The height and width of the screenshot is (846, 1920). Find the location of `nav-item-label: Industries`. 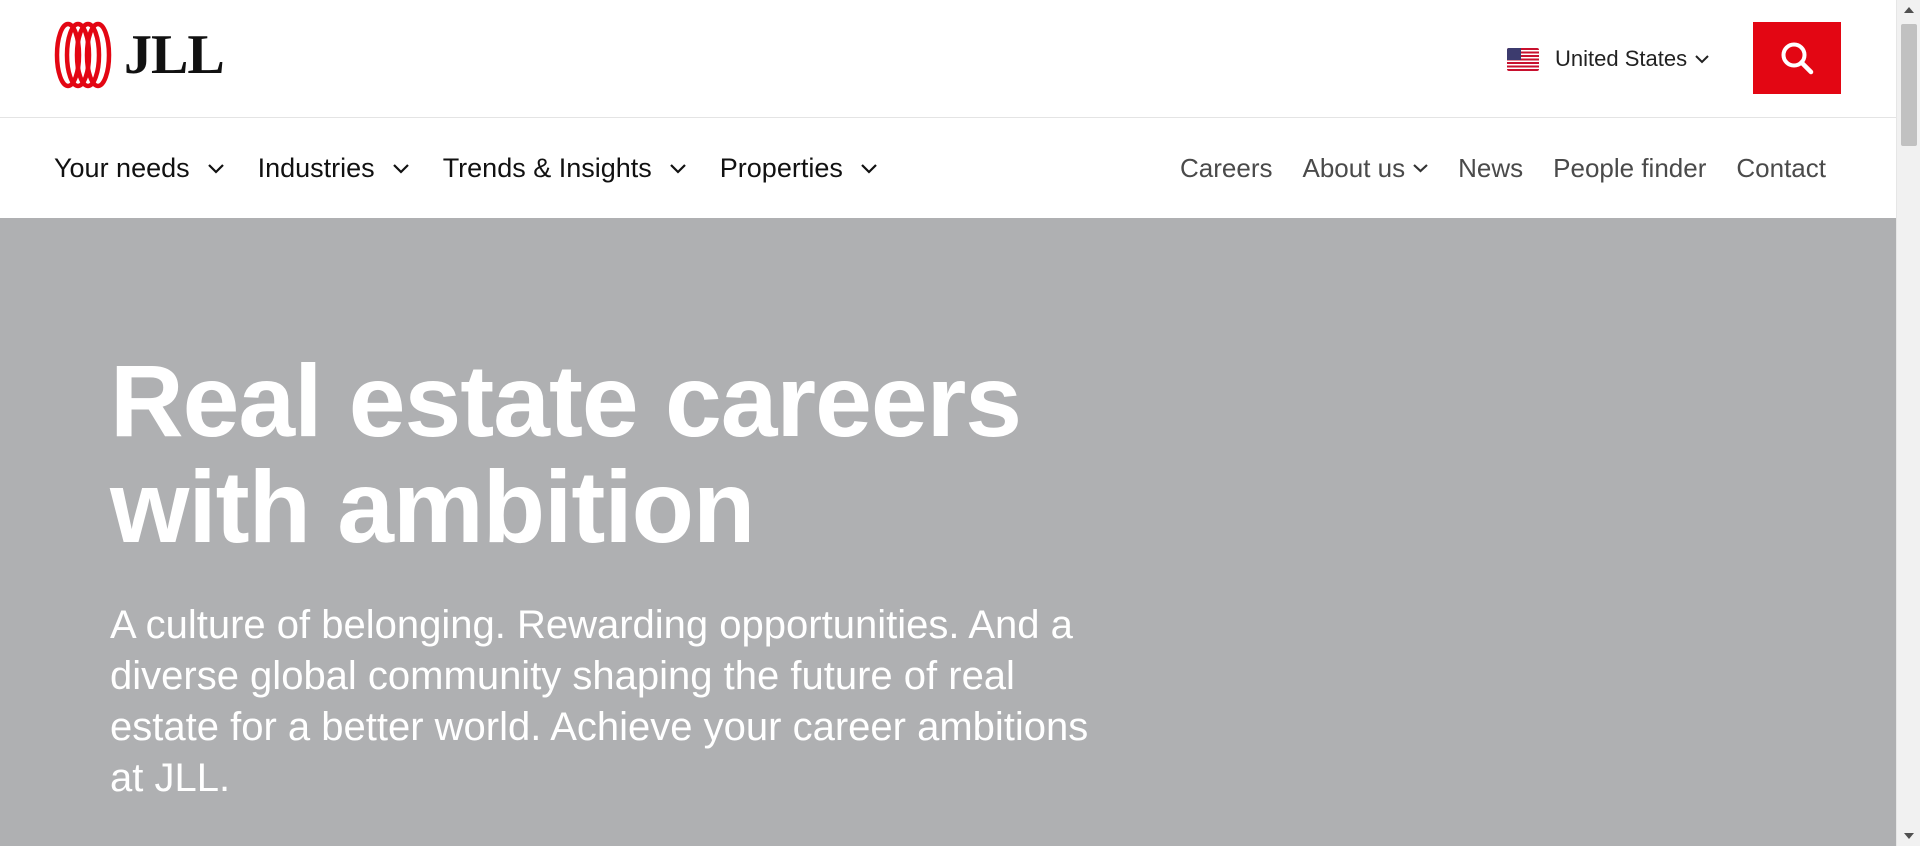

nav-item-label: Industries is located at coordinates (316, 167).